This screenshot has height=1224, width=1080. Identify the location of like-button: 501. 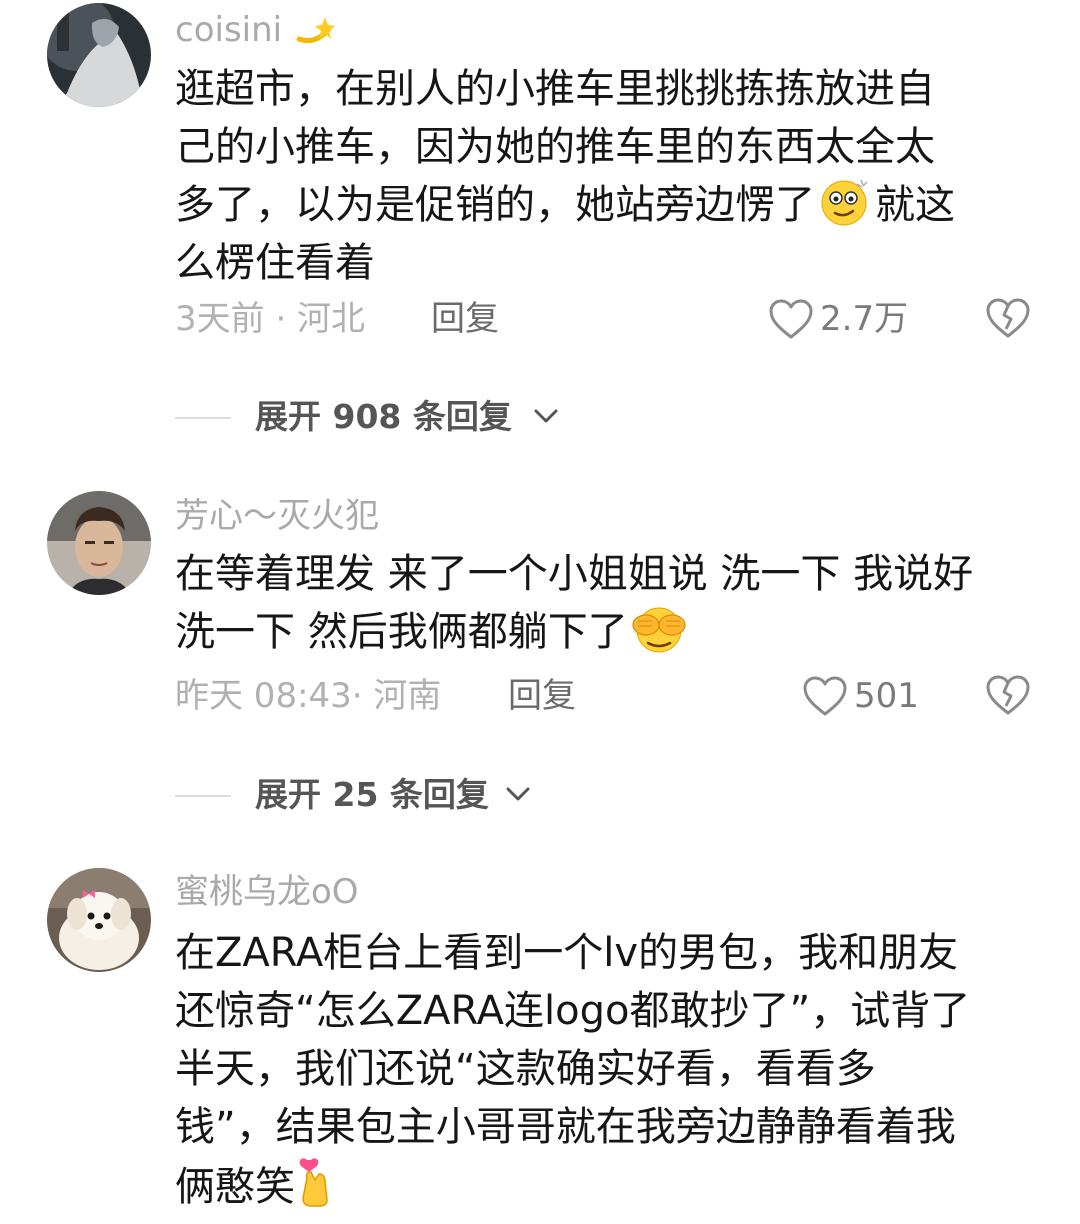
(872, 696).